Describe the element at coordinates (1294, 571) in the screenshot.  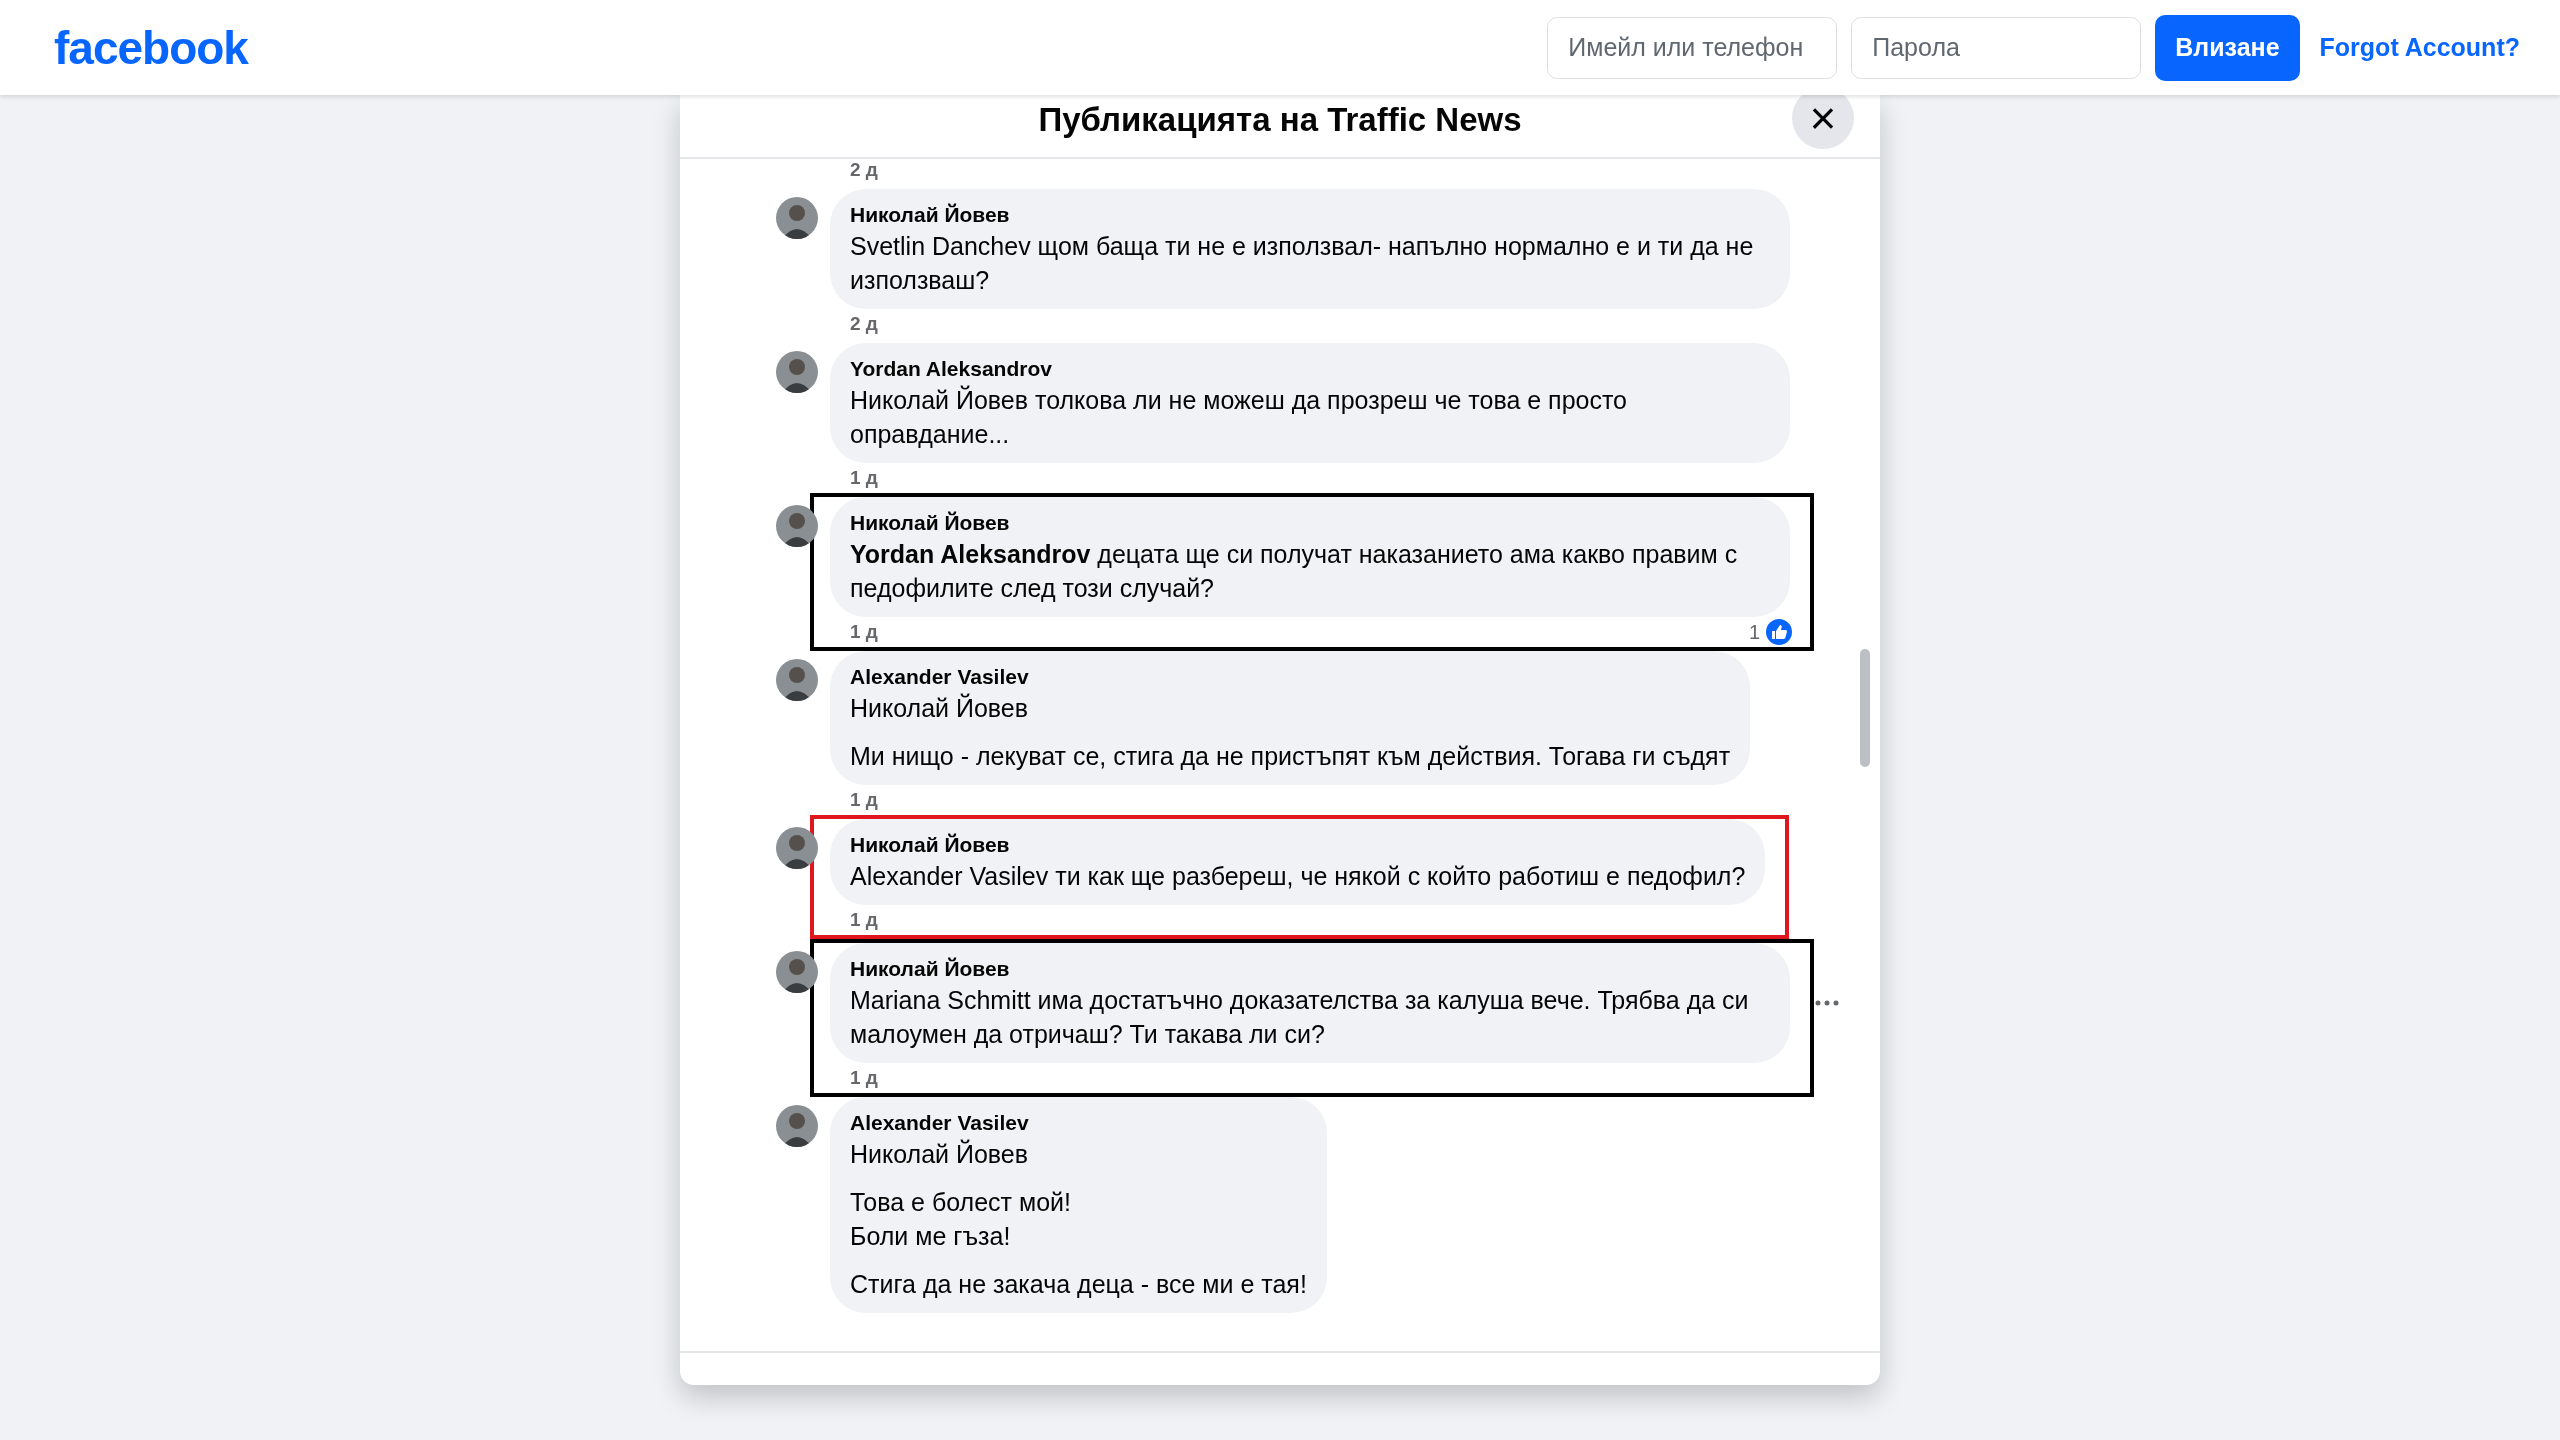
I see `comment-text: Yordan Aleksandrov децата ще си получат наказанието ама какво правим с педофилите след този случай?` at that location.